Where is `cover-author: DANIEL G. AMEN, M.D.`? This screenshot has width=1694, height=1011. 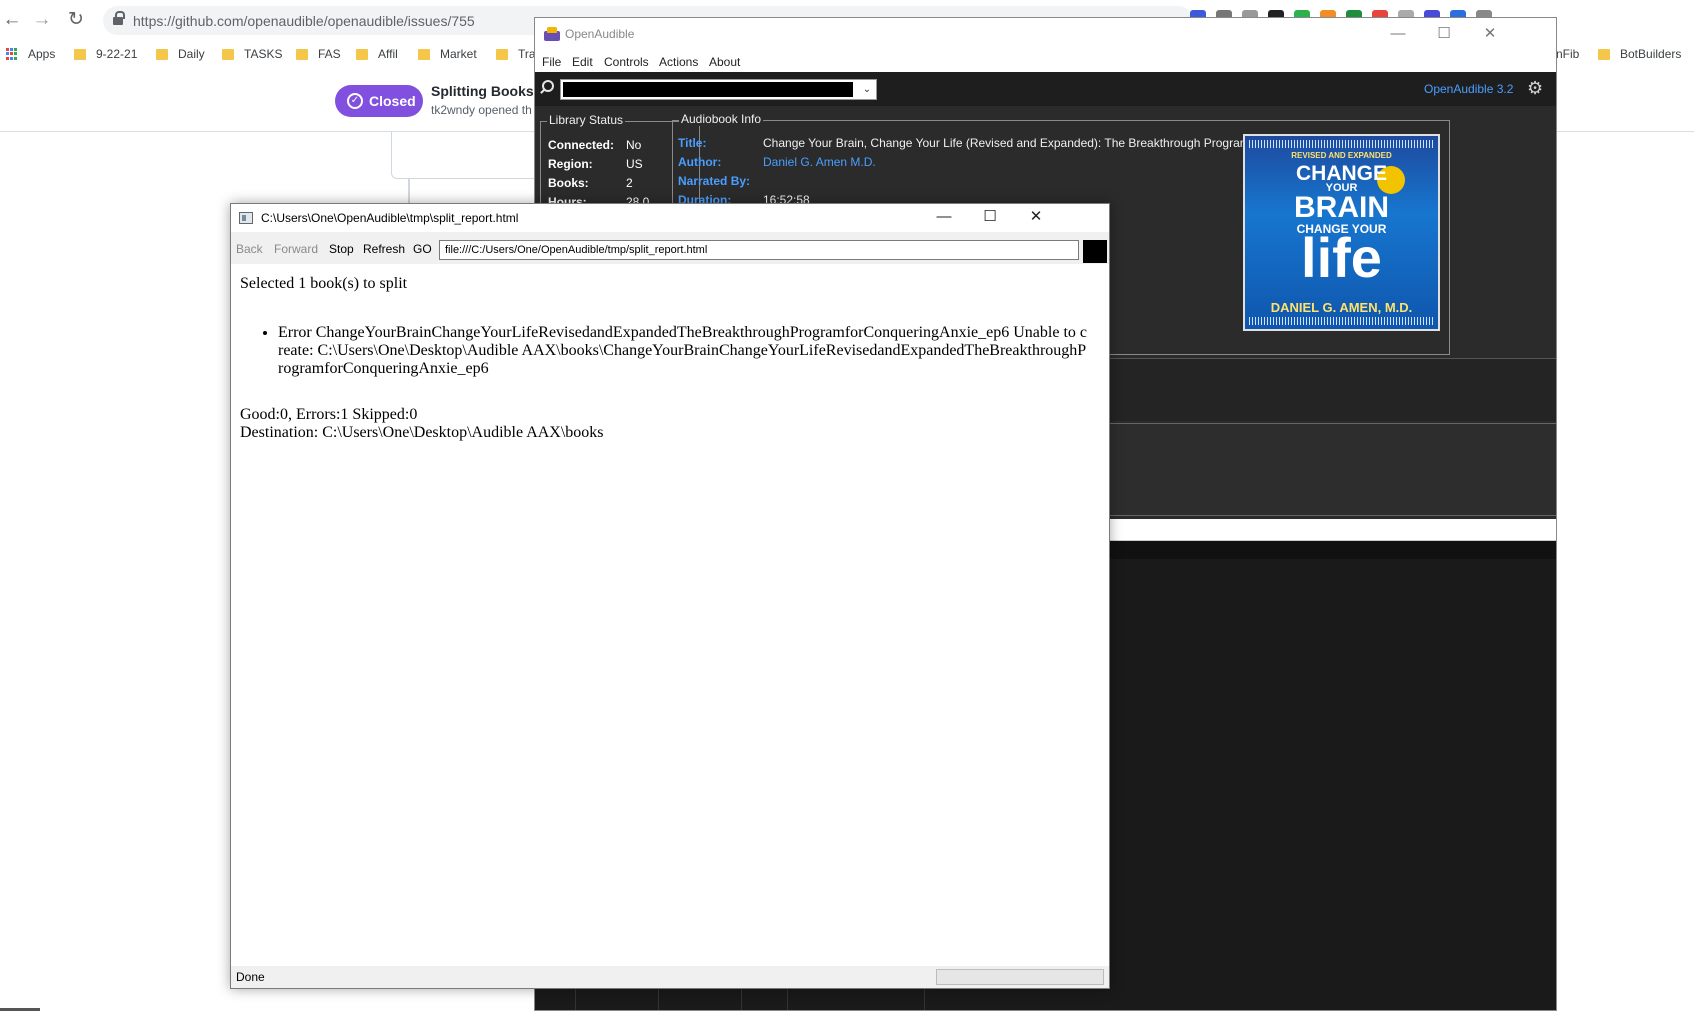
cover-author: DANIEL G. AMEN, M.D. is located at coordinates (1341, 307).